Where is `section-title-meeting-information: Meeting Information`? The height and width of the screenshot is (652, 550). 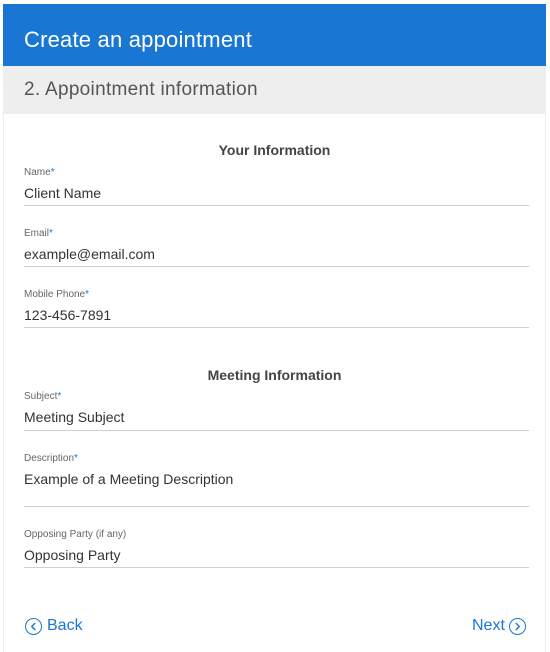 section-title-meeting-information: Meeting Information is located at coordinates (274, 375).